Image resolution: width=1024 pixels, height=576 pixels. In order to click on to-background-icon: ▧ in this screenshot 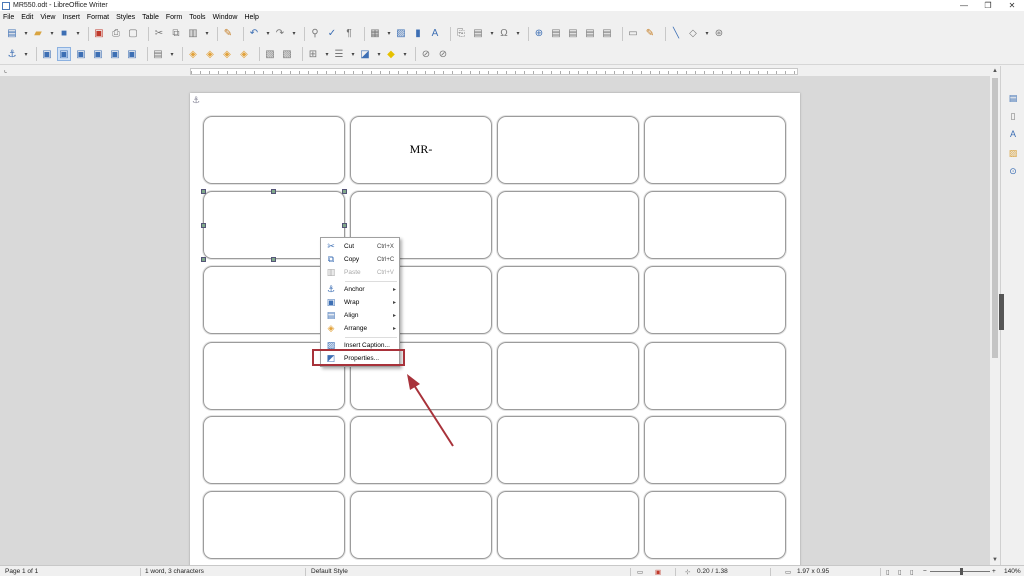, I will do `click(287, 54)`.